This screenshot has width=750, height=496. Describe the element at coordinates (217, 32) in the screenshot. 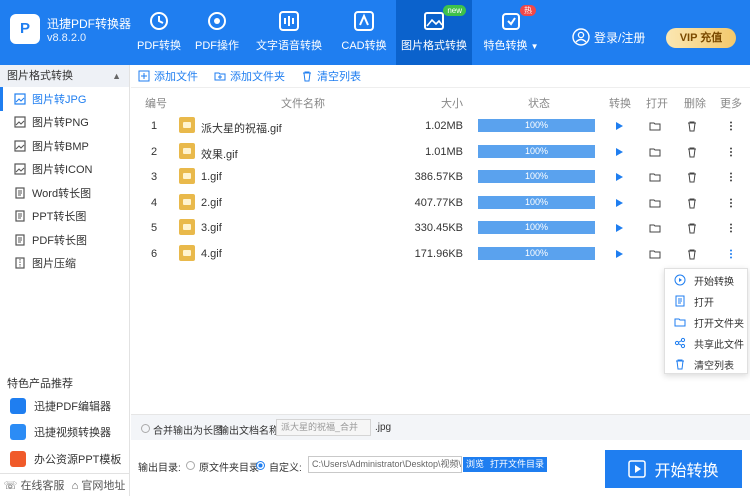

I see `nav-pdf-operate: PDF操作` at that location.